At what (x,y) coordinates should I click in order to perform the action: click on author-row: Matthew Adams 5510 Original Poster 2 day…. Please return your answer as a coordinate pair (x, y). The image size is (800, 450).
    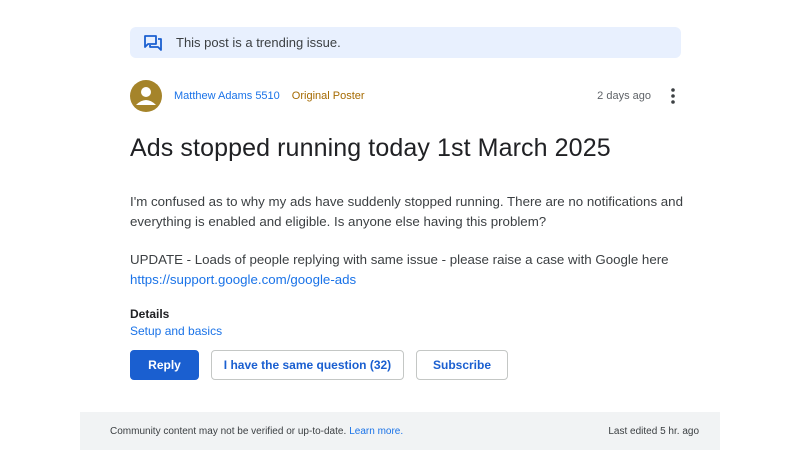
    Looking at the image, I should click on (405, 96).